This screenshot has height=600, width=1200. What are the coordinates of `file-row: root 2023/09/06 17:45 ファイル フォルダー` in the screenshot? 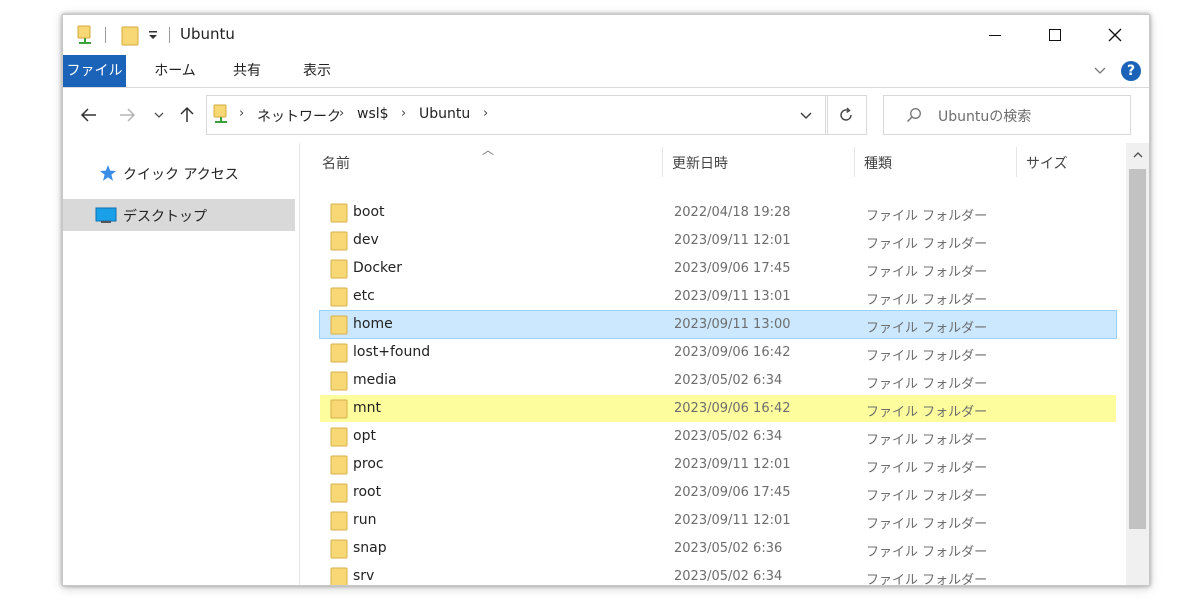 It's located at (718, 492).